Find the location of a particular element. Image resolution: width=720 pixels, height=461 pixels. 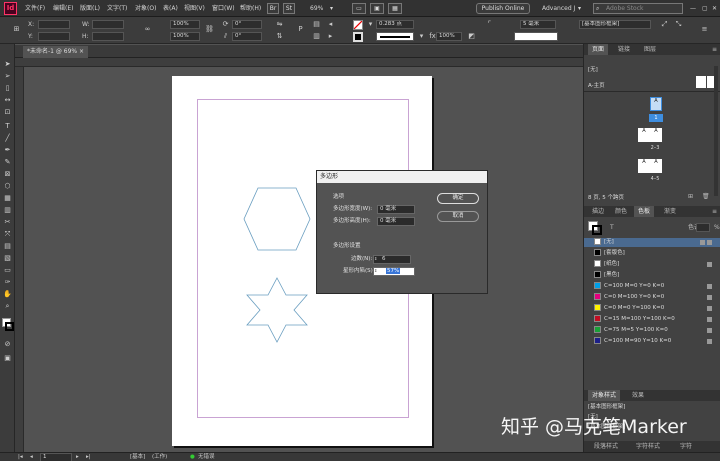

a-master-item: A-主页 is located at coordinates (628, 86).